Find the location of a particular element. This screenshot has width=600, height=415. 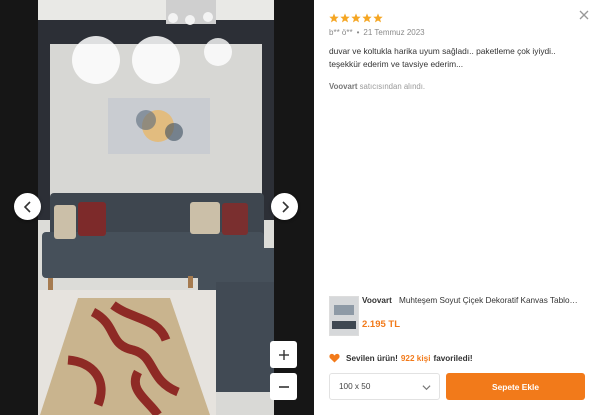

seller-suffix: satıcısından alındı. is located at coordinates (392, 86).